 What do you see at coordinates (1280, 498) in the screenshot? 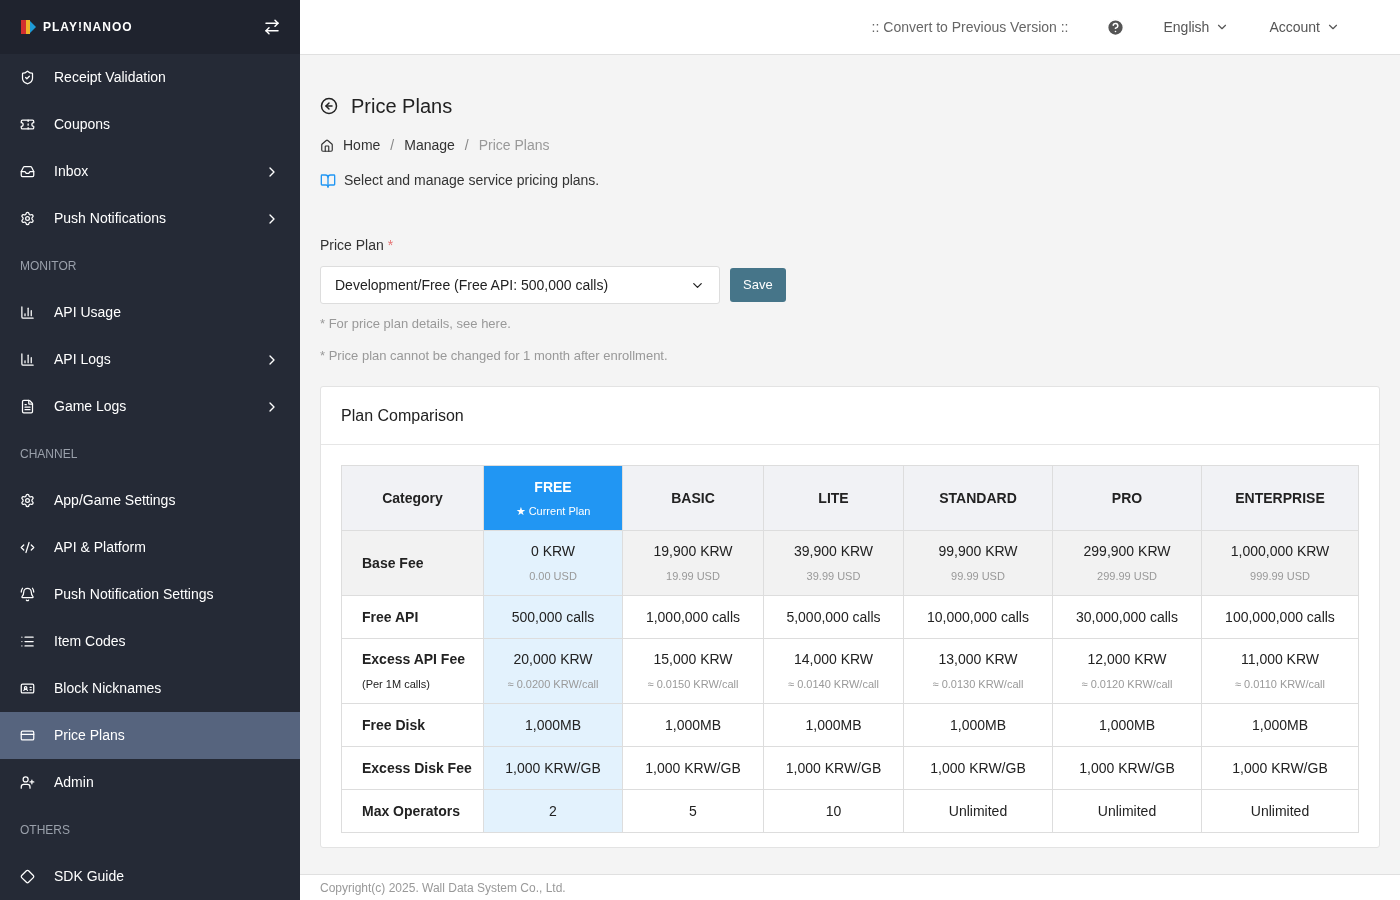
I see `plan-column-header: ENTERPRISE` at bounding box center [1280, 498].